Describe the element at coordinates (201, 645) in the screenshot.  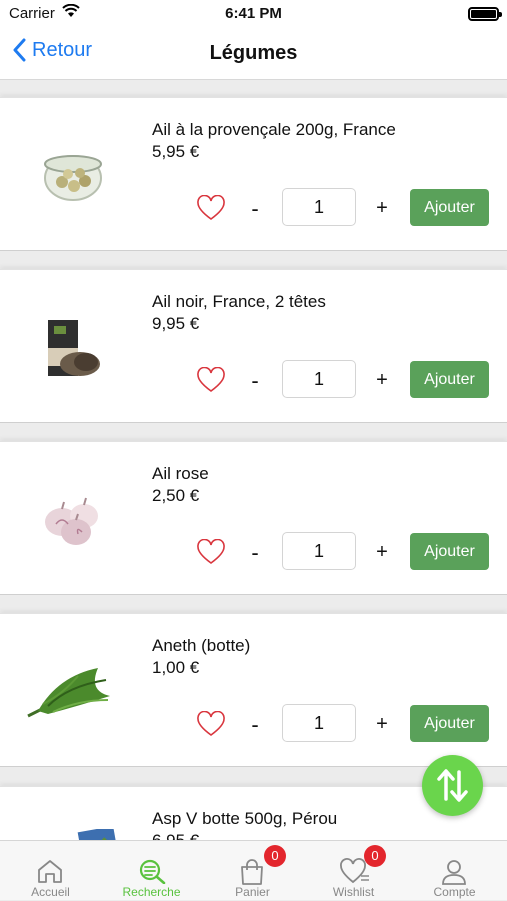
I see `product-name: Aneth (botte)` at that location.